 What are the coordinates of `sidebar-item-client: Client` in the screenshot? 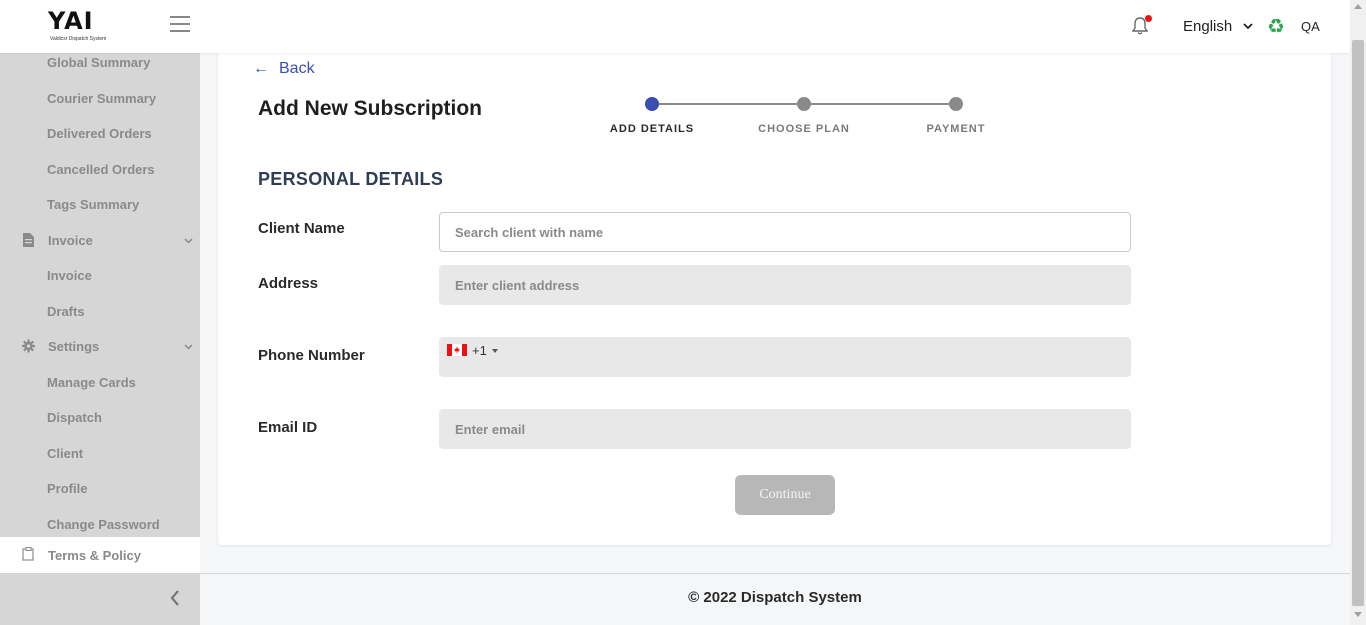 It's located at (100, 454).